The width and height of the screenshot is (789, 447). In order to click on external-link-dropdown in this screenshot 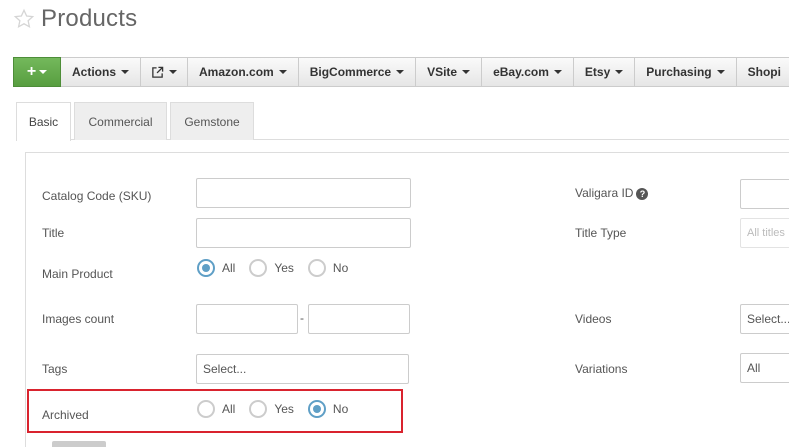, I will do `click(165, 72)`.